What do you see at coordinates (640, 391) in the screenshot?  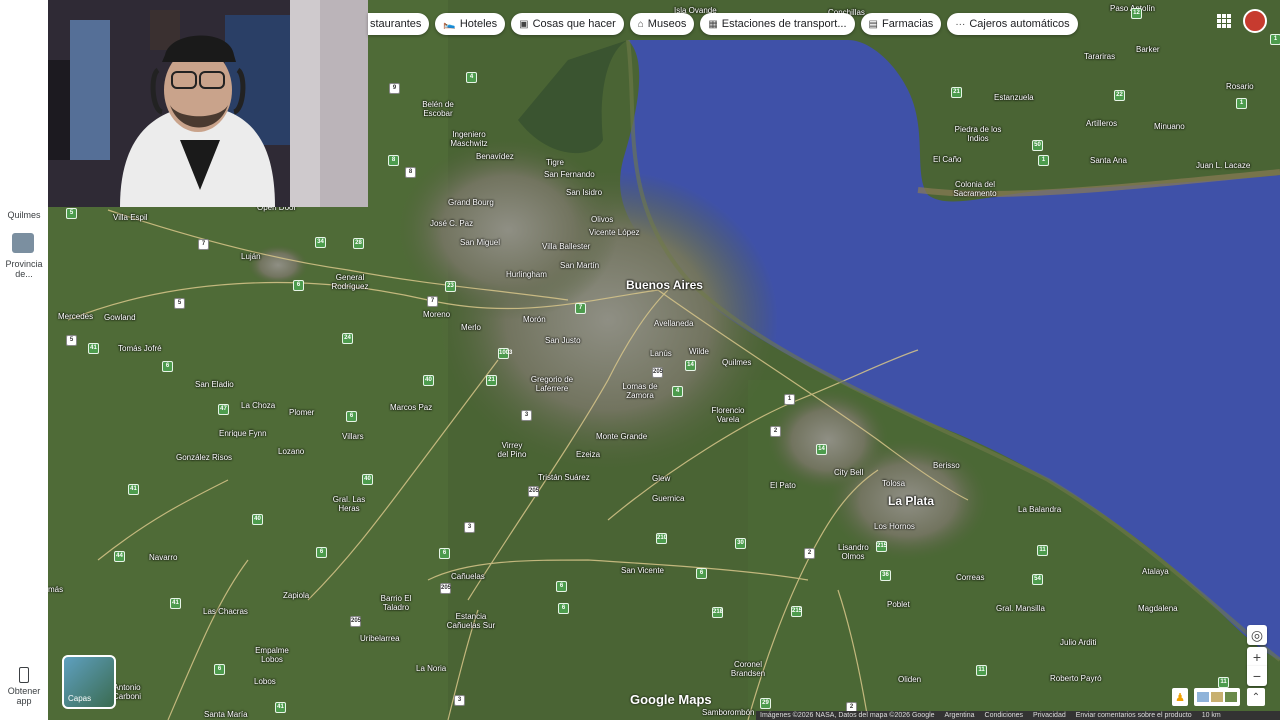 I see `place-lomas: Lomas de Zamora` at bounding box center [640, 391].